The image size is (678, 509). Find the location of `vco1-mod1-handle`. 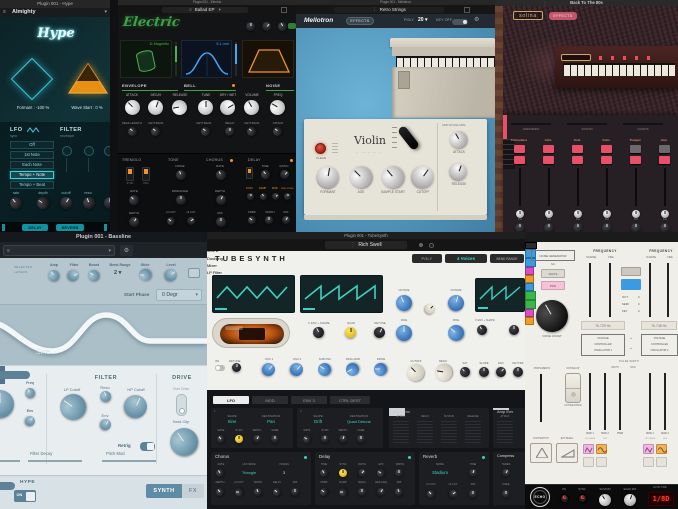

vco1-mod1-handle is located at coordinates (529, 271).